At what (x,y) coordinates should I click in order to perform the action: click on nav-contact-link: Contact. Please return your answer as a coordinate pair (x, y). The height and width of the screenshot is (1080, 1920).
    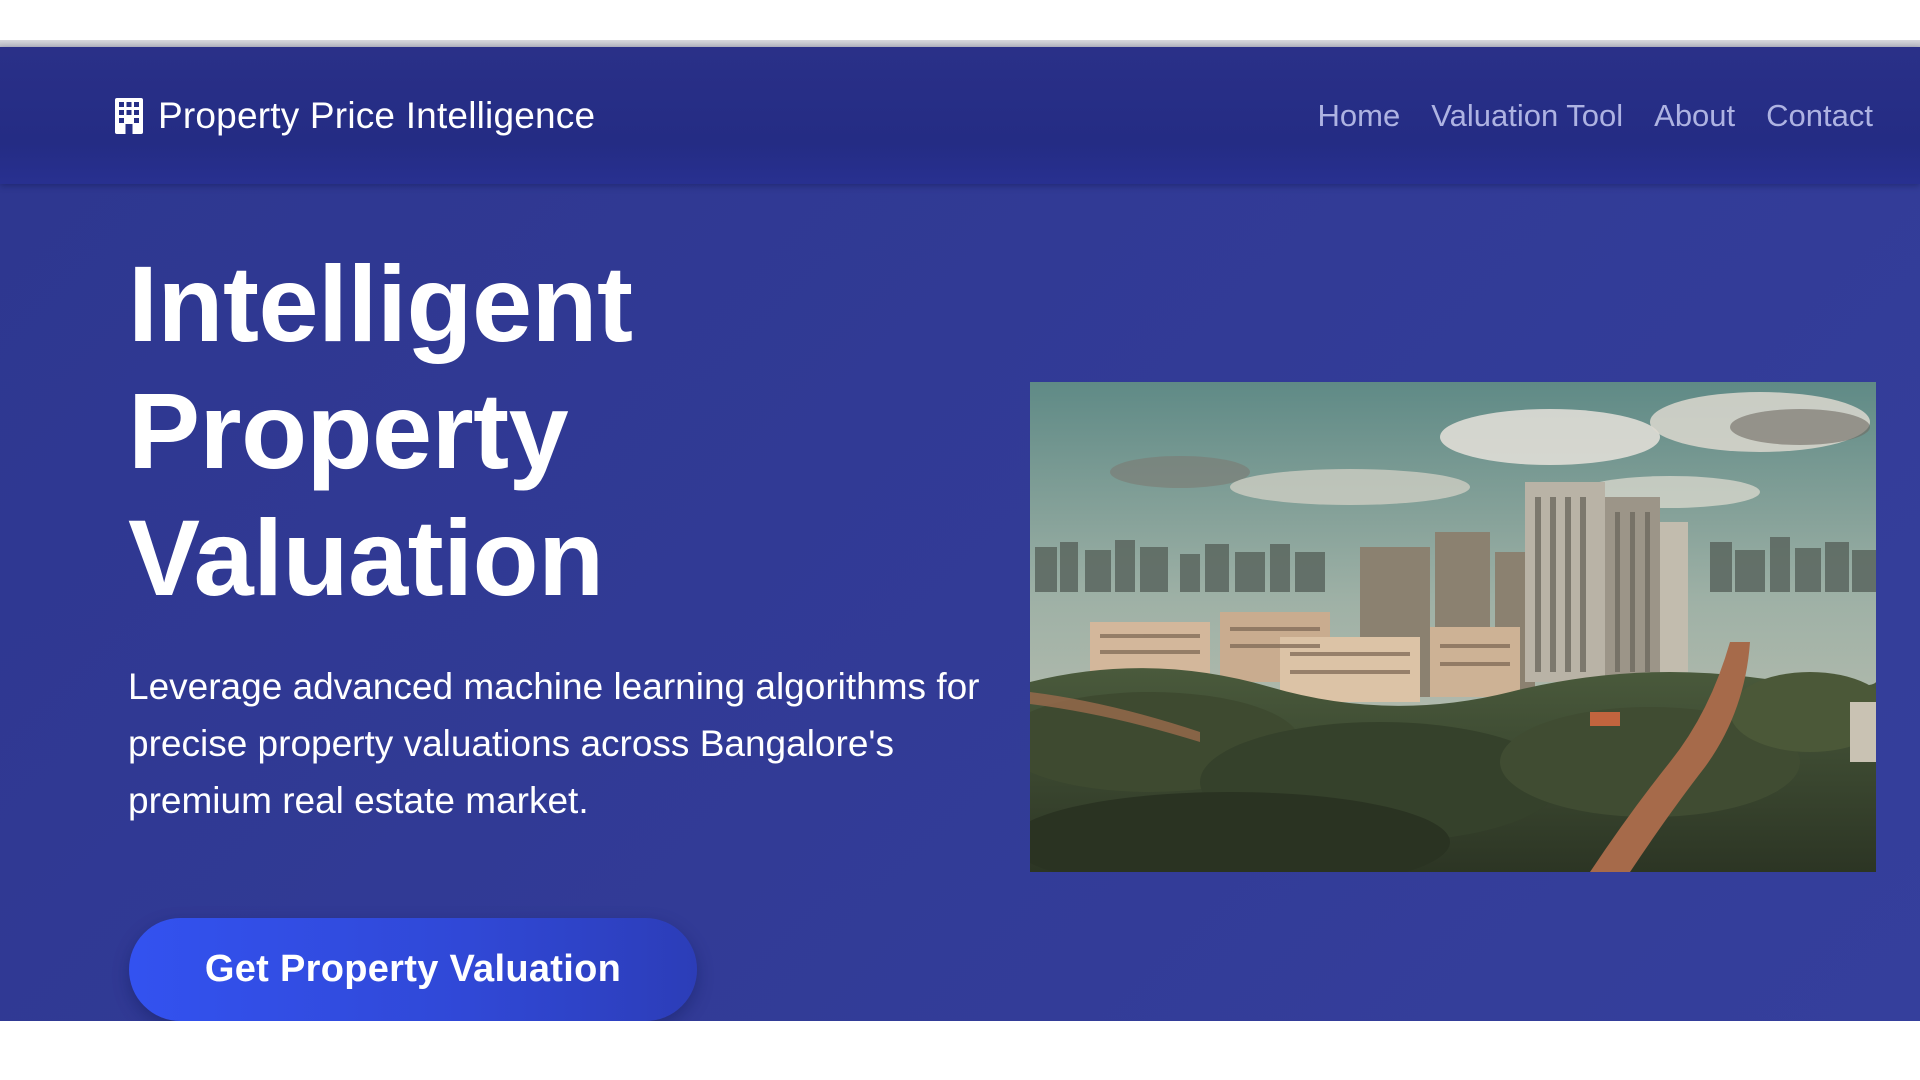
    Looking at the image, I should click on (1819, 116).